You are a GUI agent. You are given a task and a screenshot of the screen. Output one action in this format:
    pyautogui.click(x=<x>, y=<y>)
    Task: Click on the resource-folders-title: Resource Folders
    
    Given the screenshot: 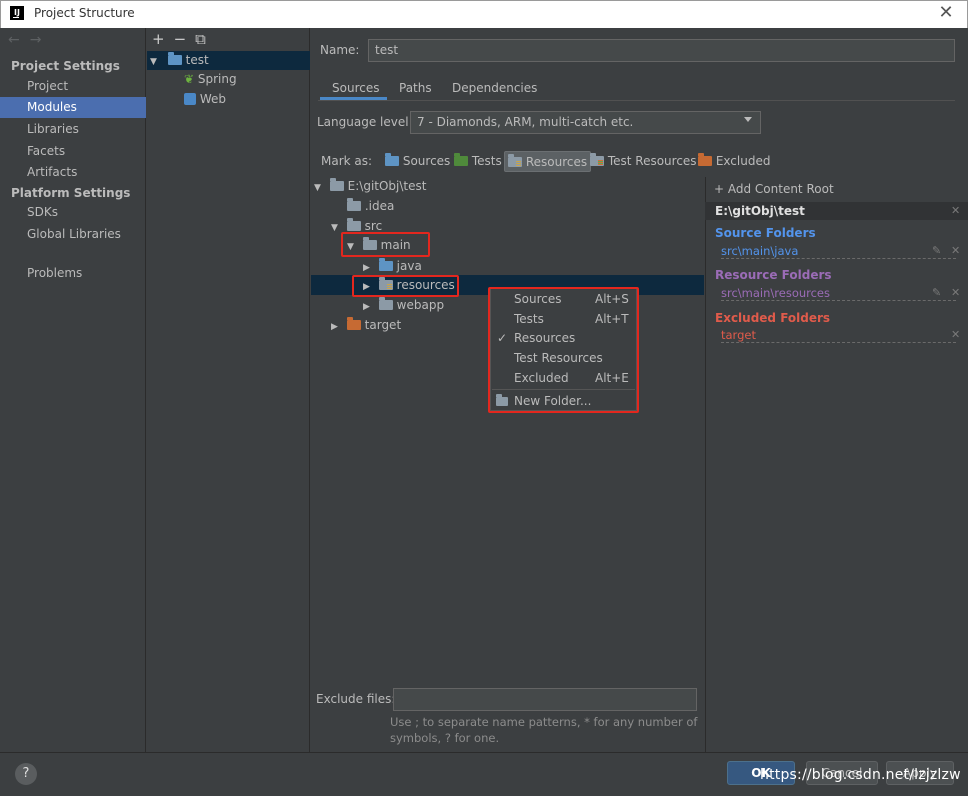 What is the action you would take?
    pyautogui.click(x=773, y=275)
    